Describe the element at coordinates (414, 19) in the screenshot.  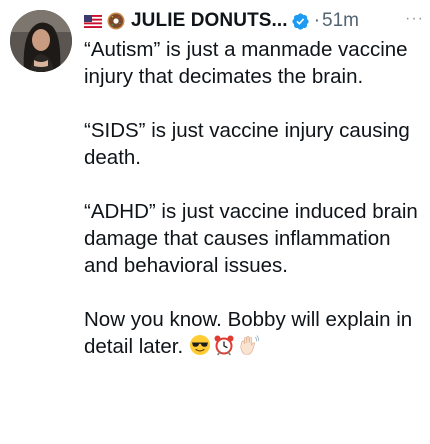
I see `more-options-icon: ···` at that location.